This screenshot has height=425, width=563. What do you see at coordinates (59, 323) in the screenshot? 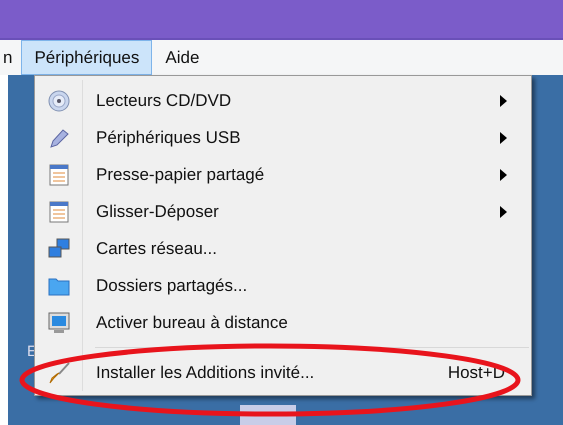
I see `monitor-icon` at bounding box center [59, 323].